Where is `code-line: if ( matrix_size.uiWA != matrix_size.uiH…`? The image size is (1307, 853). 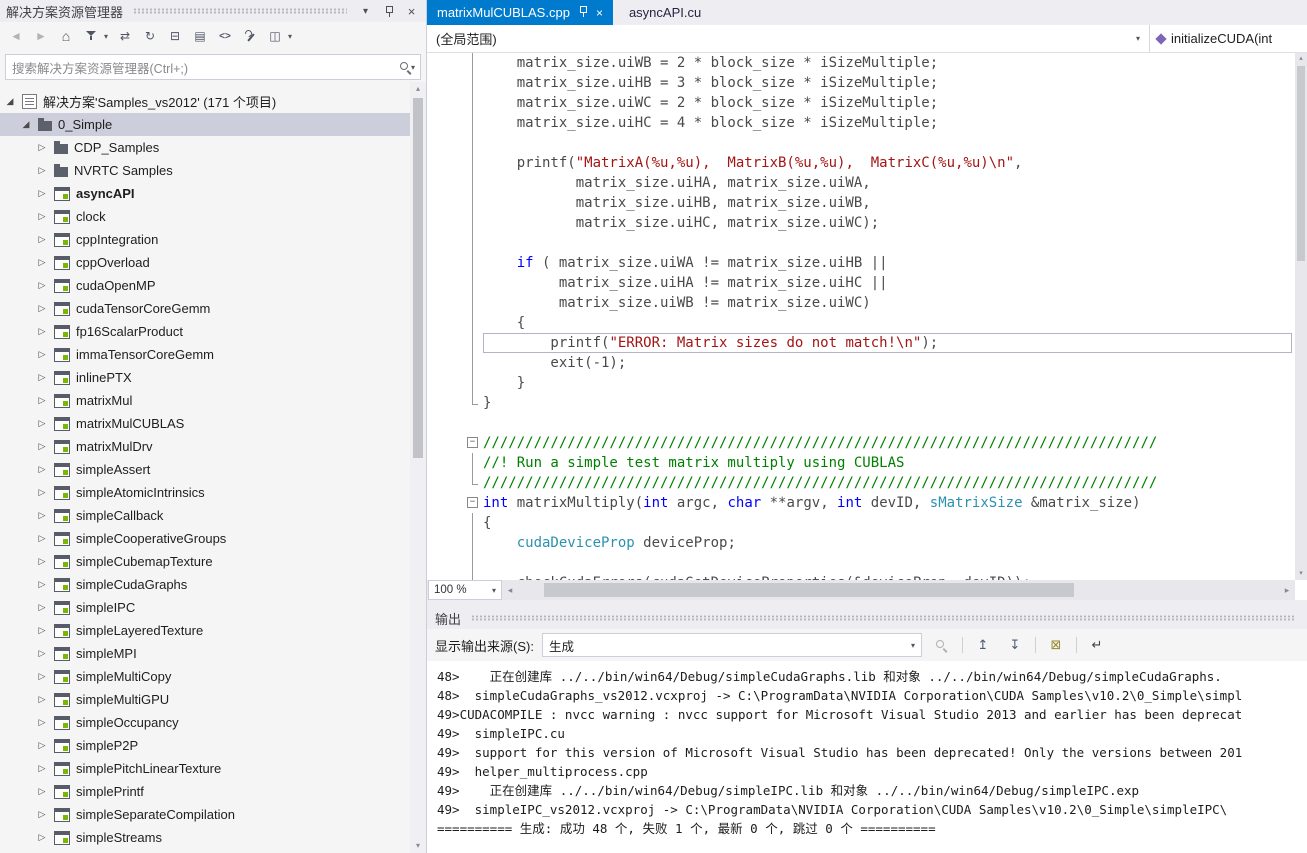
code-line: if ( matrix_size.uiWA != matrix_size.uiH… is located at coordinates (861, 263).